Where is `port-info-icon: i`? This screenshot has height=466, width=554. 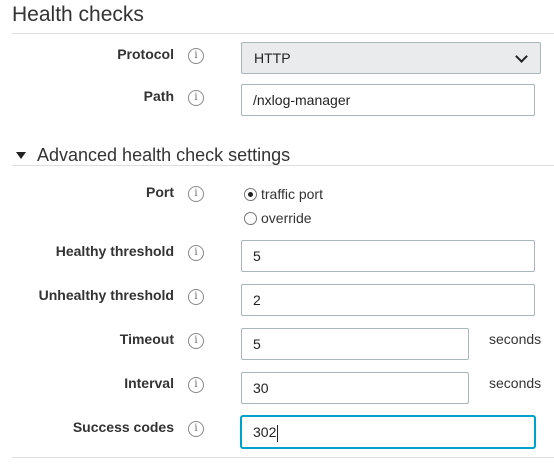 port-info-icon: i is located at coordinates (196, 194).